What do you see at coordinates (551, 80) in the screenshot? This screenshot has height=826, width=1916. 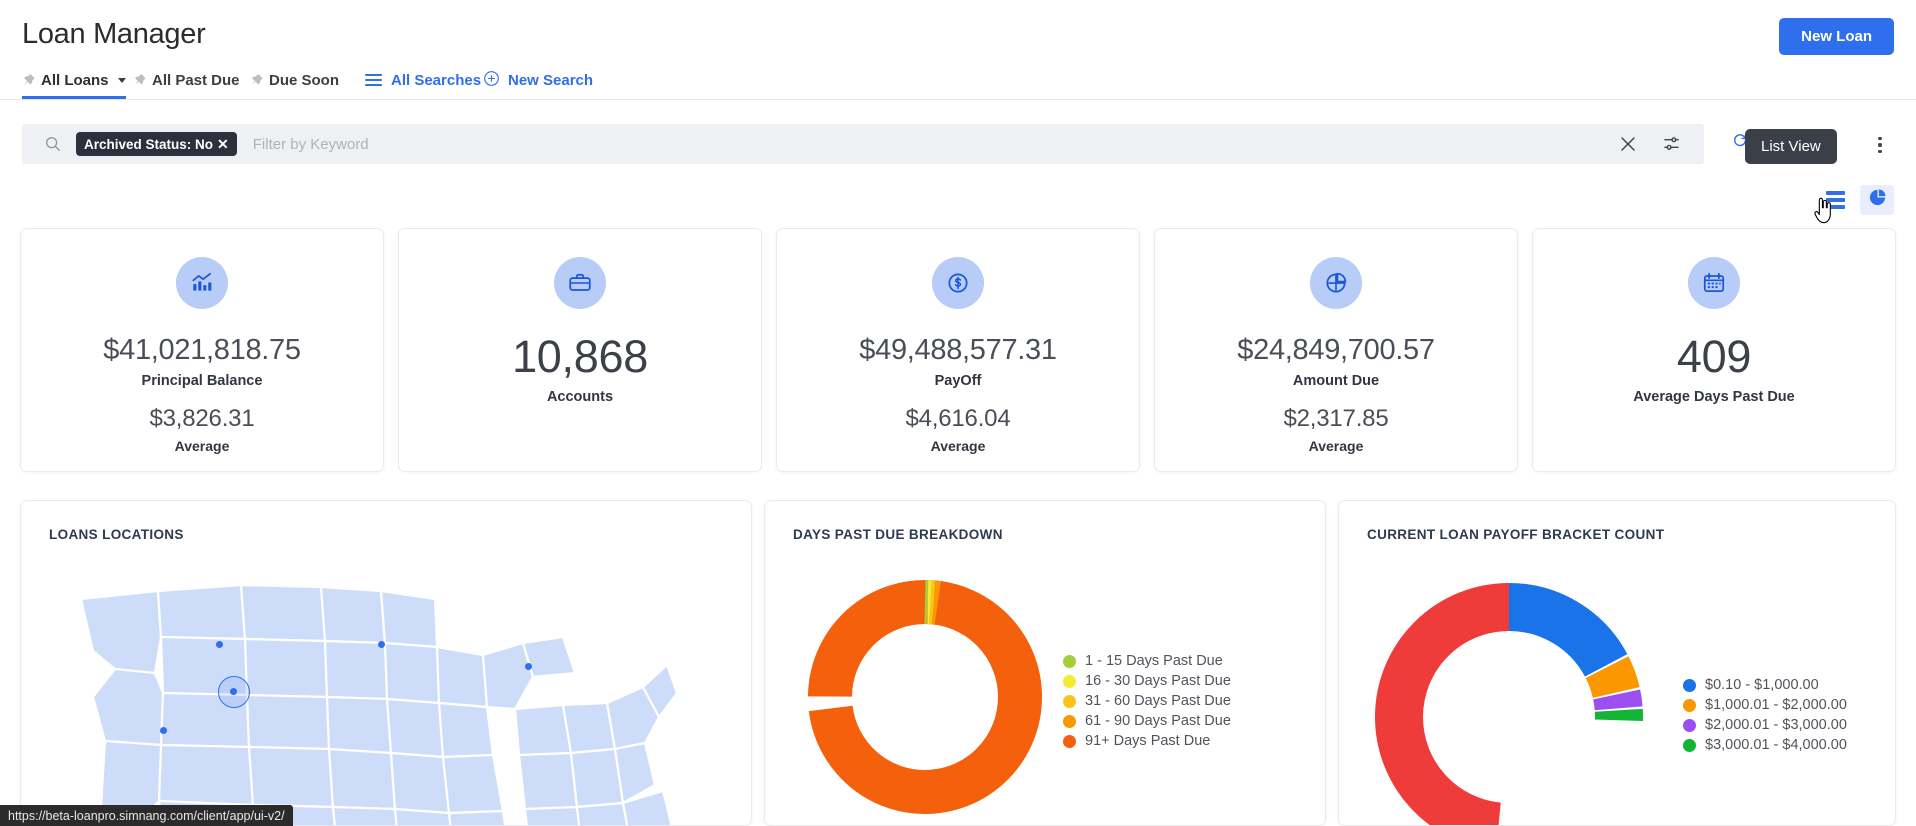 I see `tab-label: New Search` at bounding box center [551, 80].